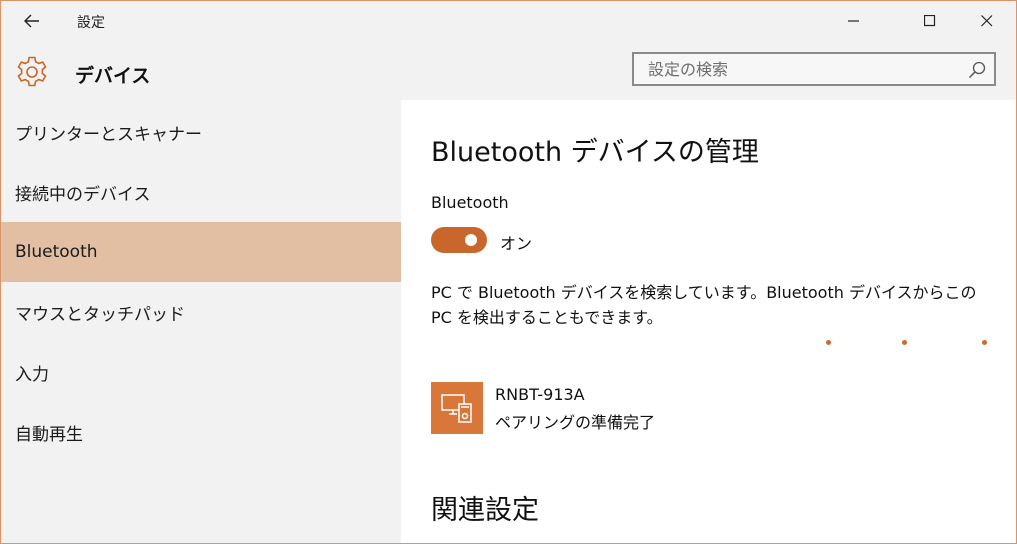  Describe the element at coordinates (457, 408) in the screenshot. I see `devices-icon` at that location.